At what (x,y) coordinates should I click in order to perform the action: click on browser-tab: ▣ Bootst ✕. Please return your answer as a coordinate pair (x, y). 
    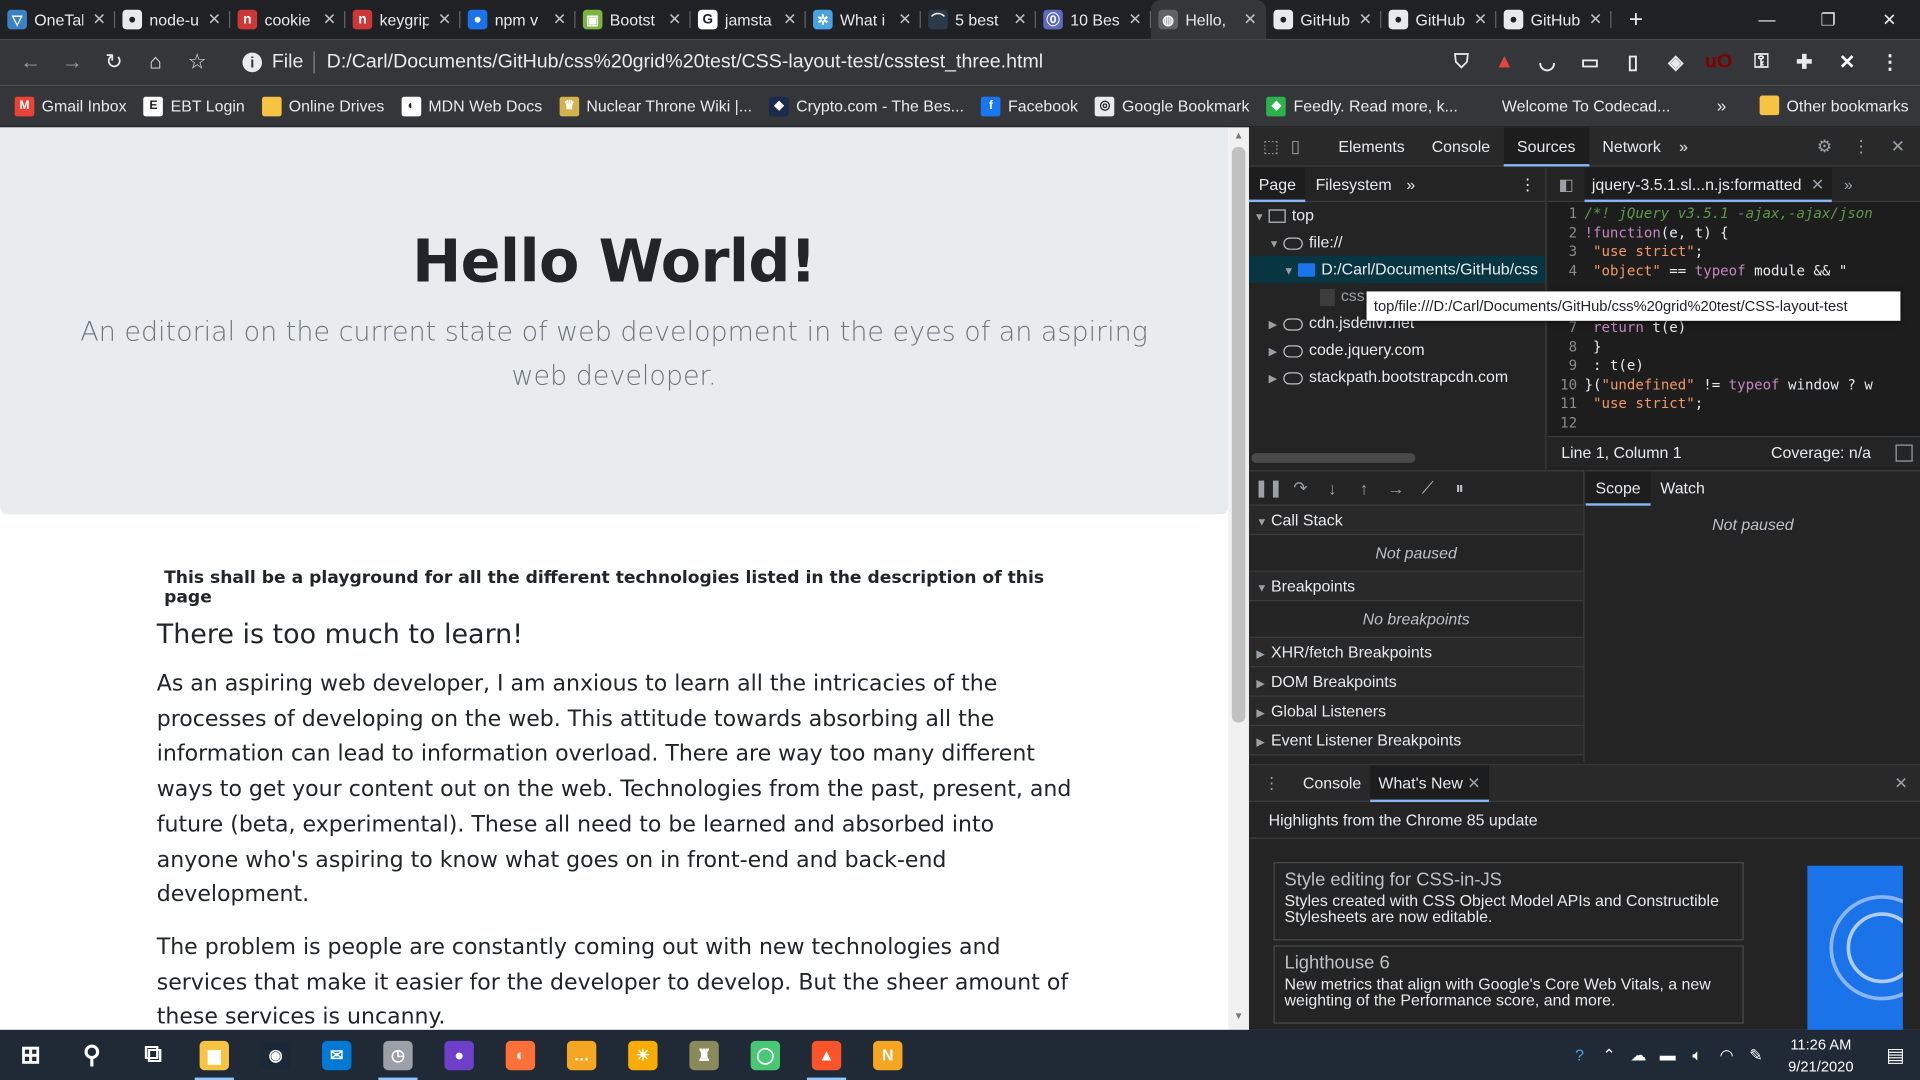
    Looking at the image, I should click on (633, 19).